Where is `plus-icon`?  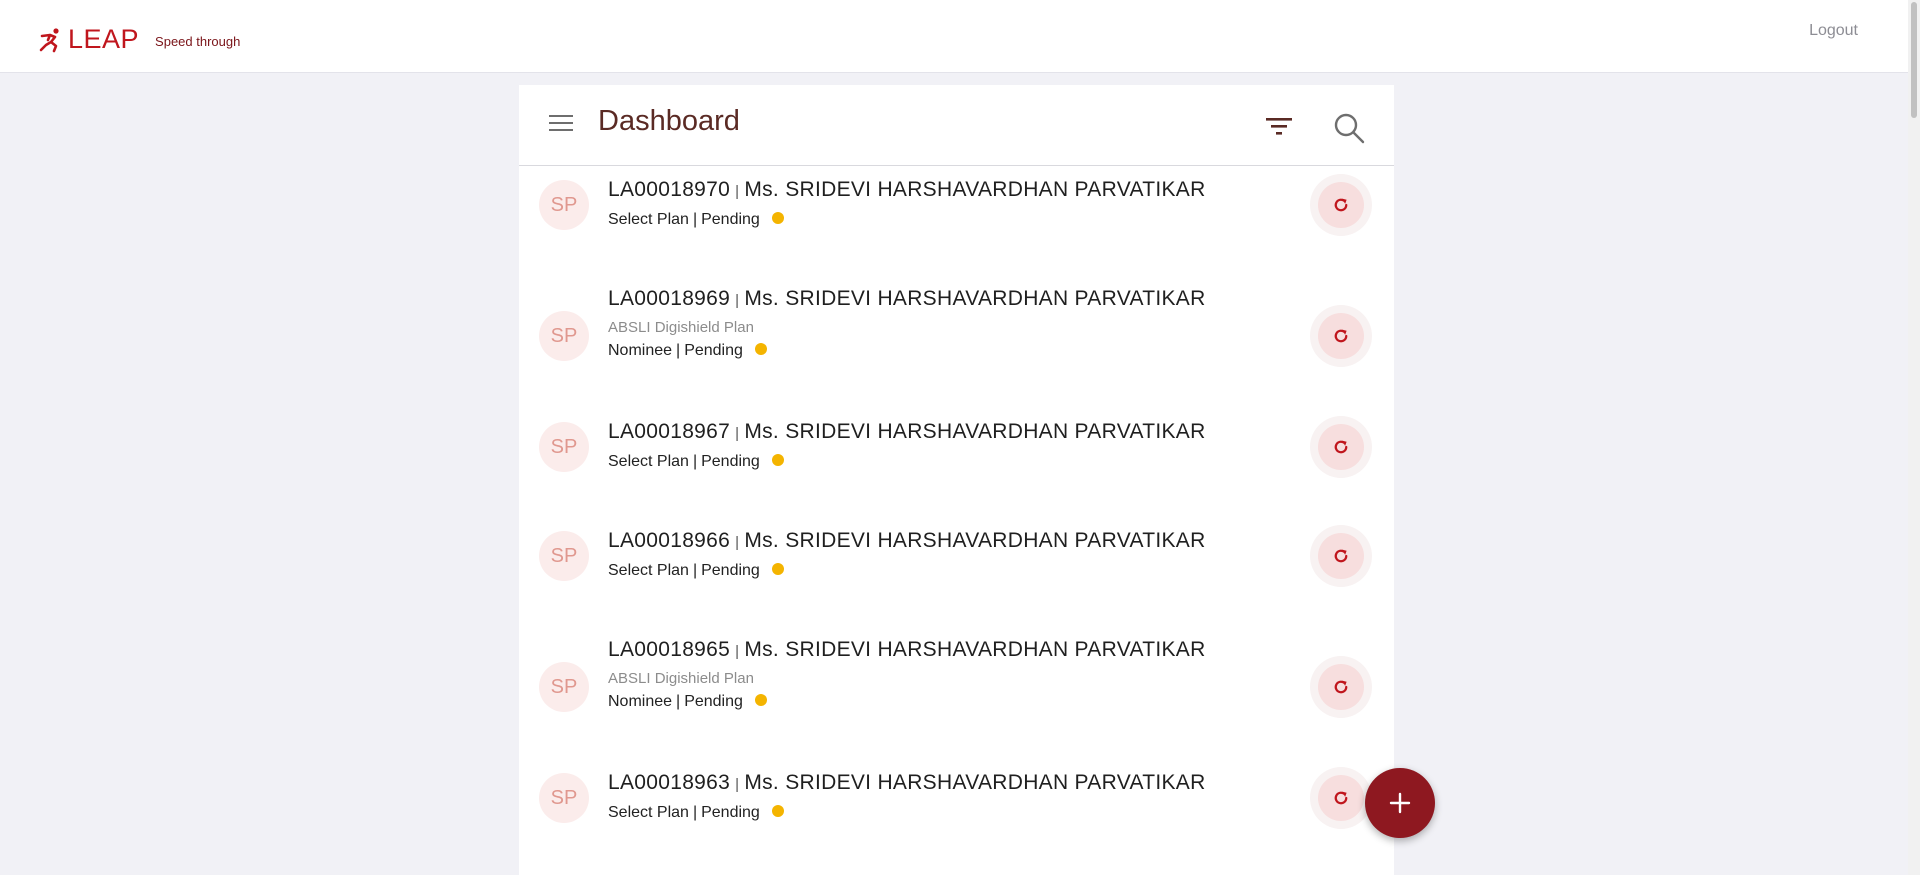
plus-icon is located at coordinates (1400, 803).